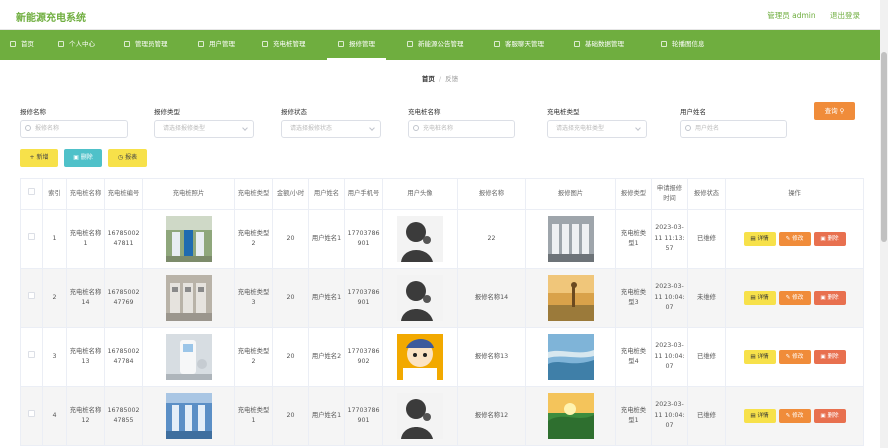 The height and width of the screenshot is (448, 888). Describe the element at coordinates (85, 194) in the screenshot. I see `column-header: 充电桩名称` at that location.